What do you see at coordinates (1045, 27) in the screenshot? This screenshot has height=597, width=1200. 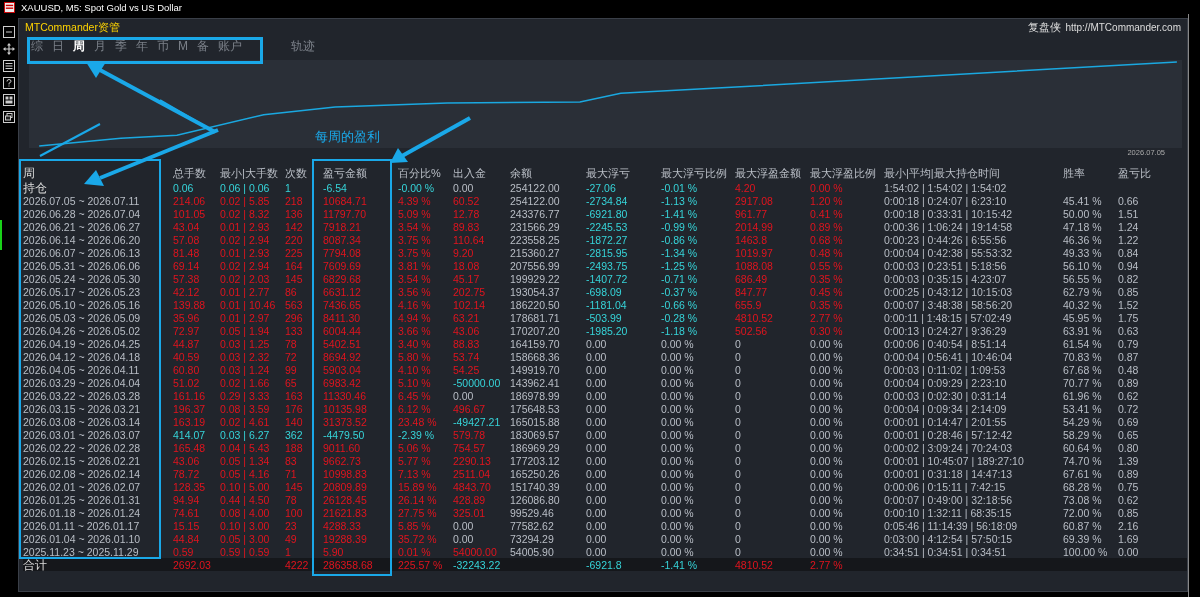 I see `brand-name: 复盘侠` at bounding box center [1045, 27].